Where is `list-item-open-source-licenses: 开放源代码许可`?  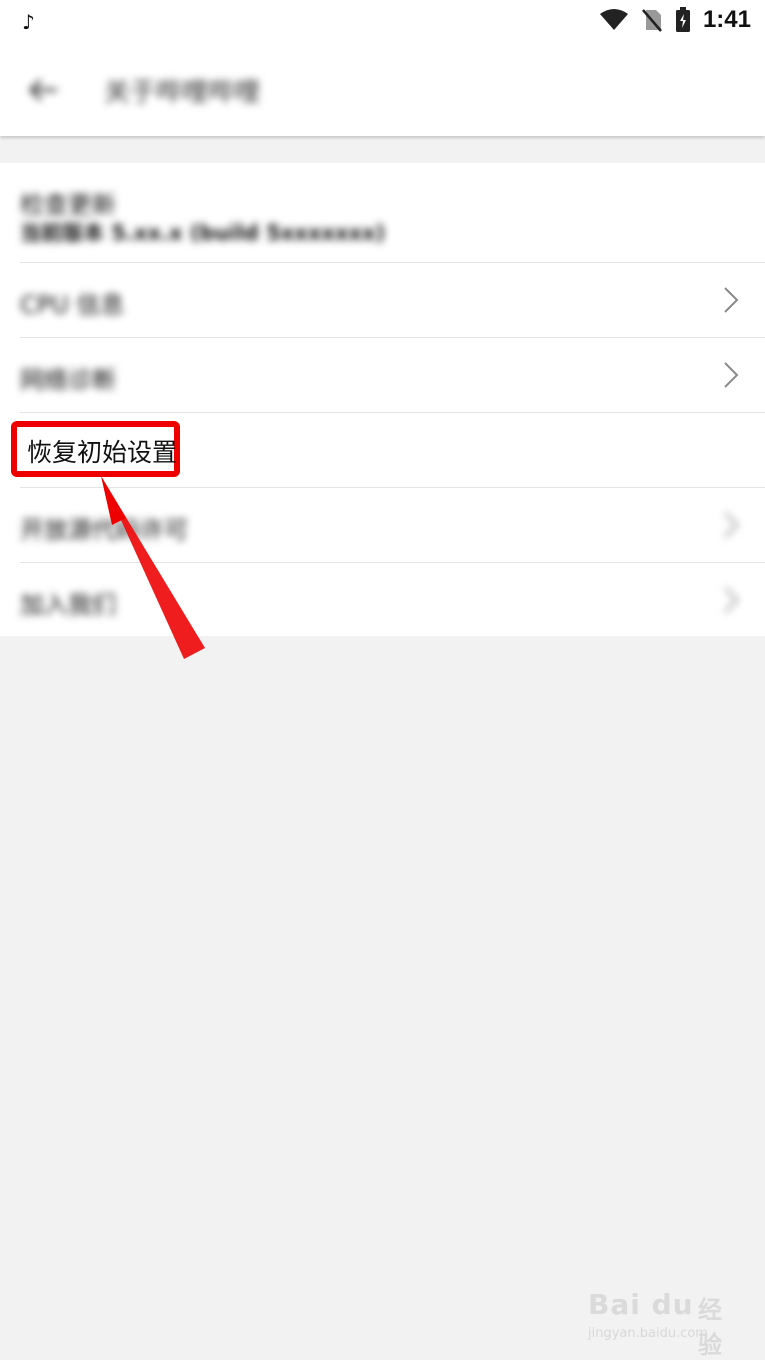
list-item-open-source-licenses: 开放源代码许可 is located at coordinates (382, 525).